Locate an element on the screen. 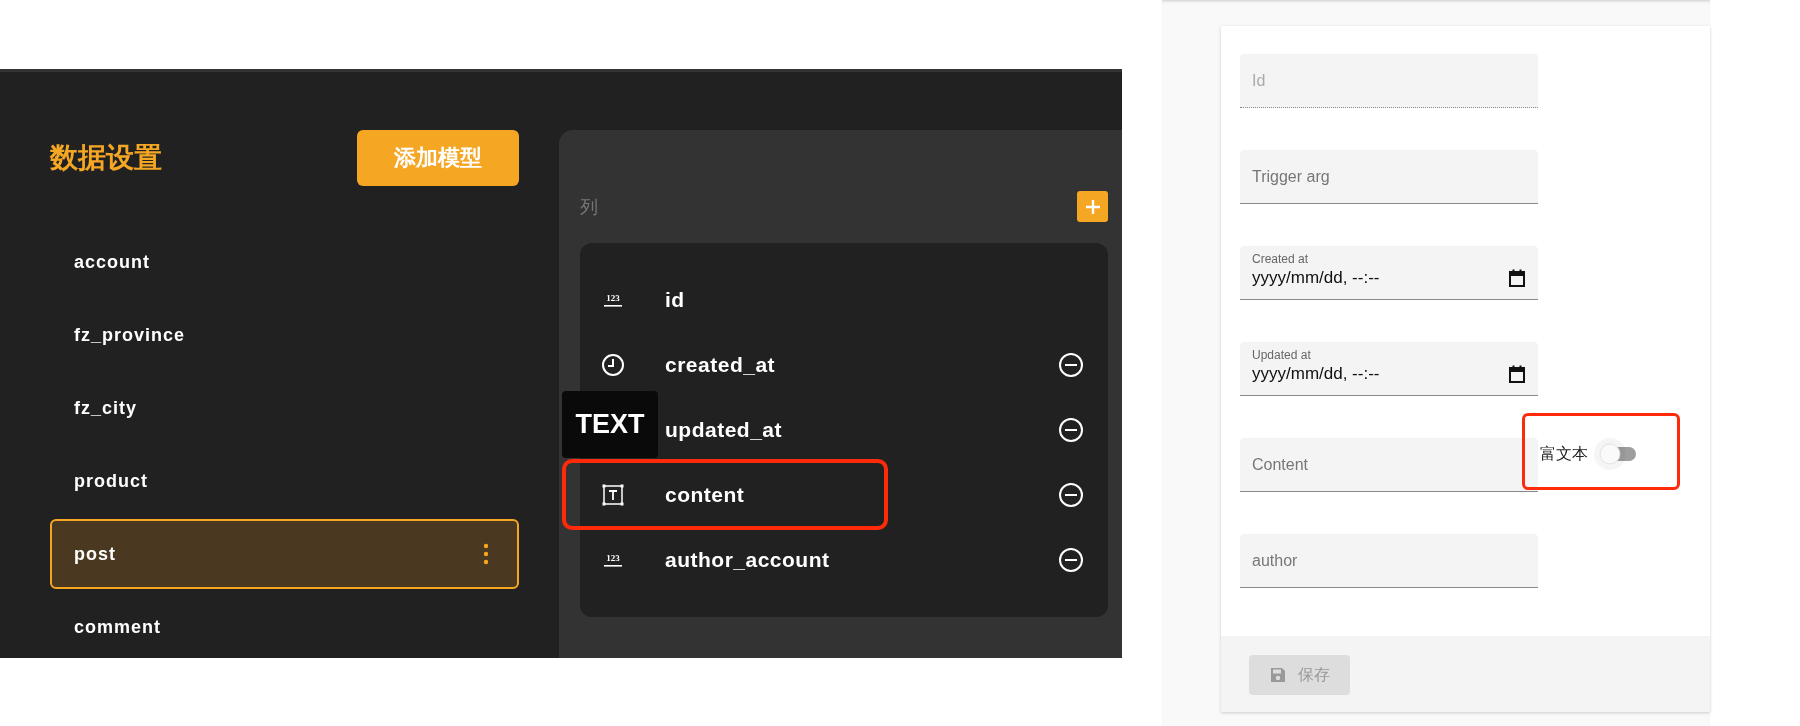  column-name: updated_at is located at coordinates (723, 429).